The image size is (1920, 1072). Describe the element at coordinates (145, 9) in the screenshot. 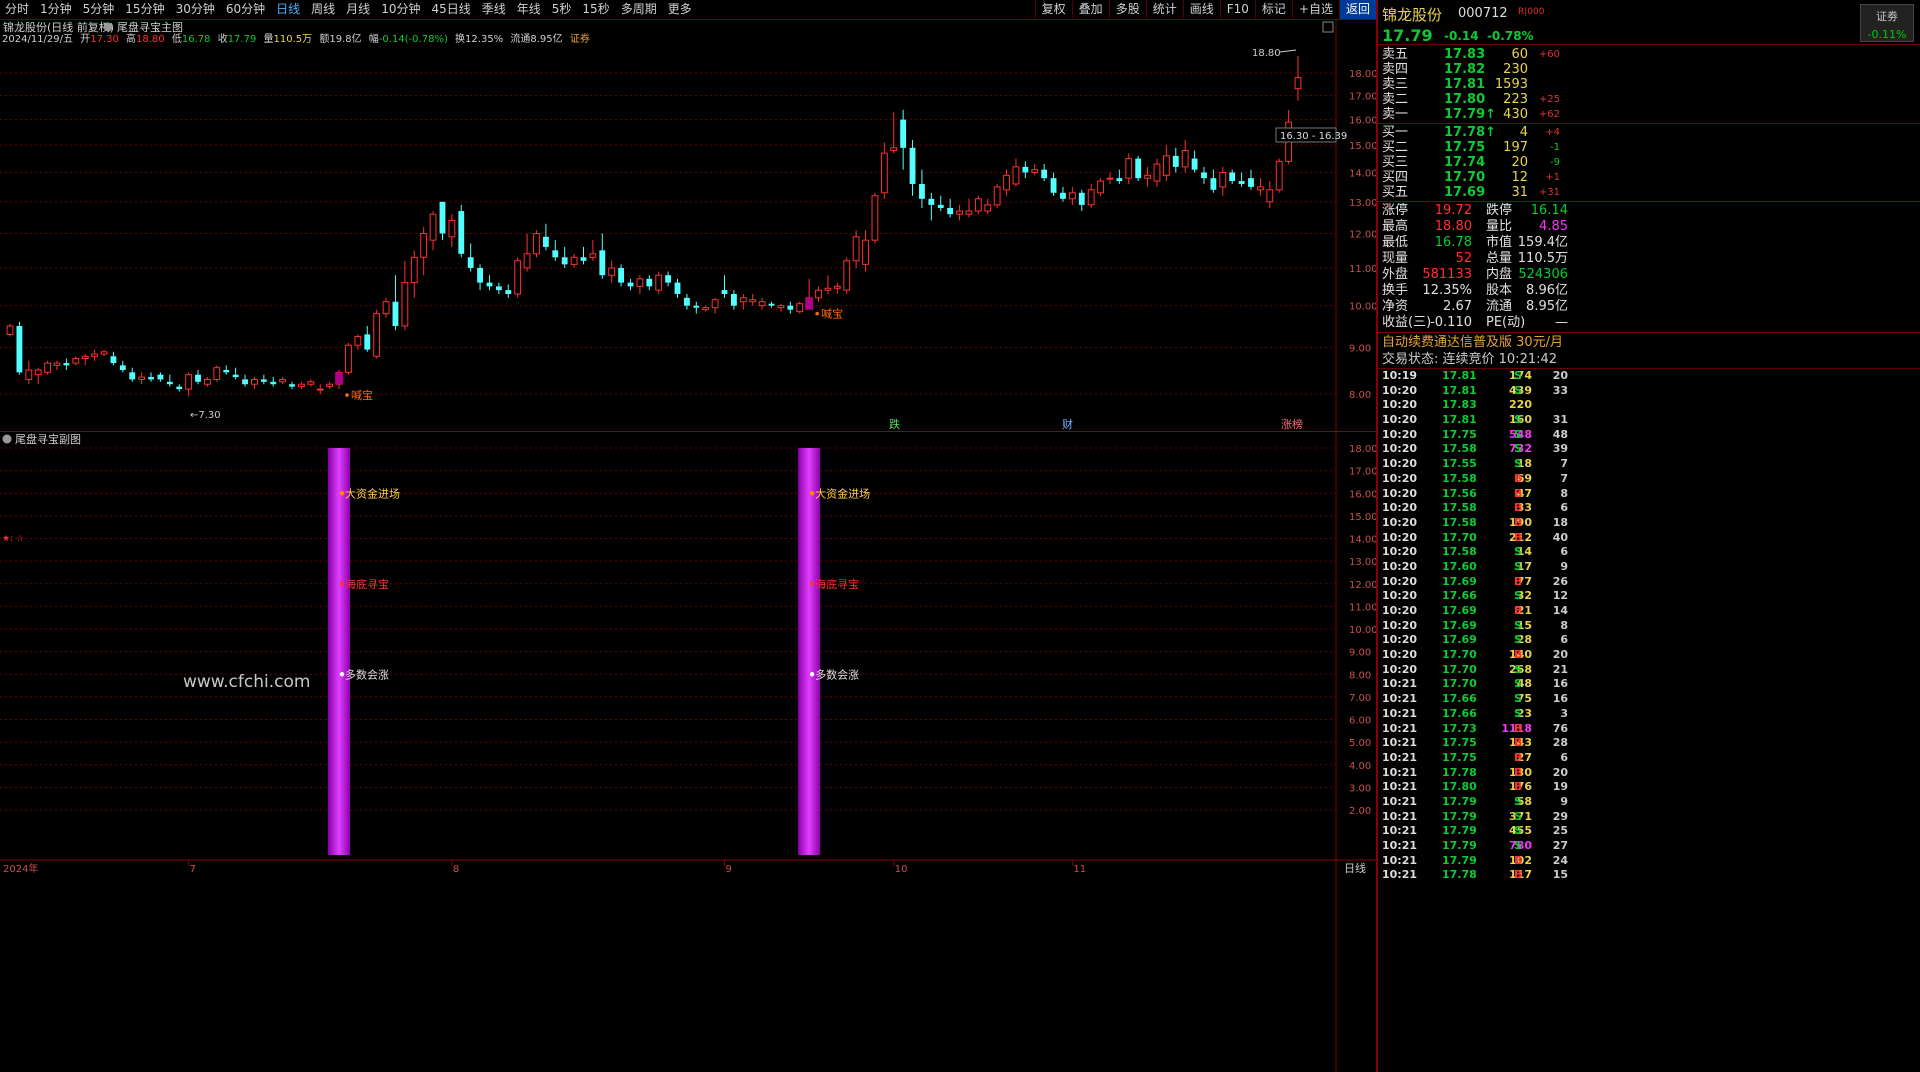

I see `period-tab: 15分钟` at that location.